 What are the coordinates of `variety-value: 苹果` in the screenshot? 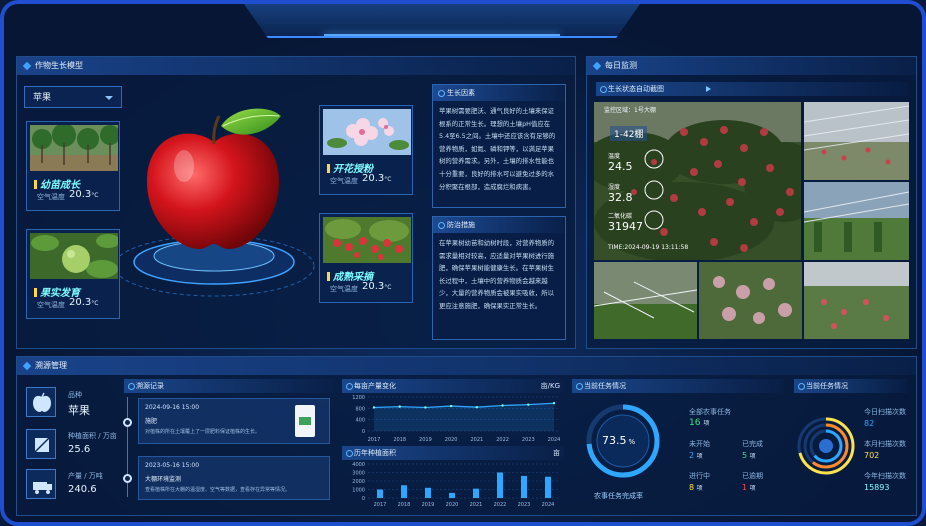 It's located at (79, 410).